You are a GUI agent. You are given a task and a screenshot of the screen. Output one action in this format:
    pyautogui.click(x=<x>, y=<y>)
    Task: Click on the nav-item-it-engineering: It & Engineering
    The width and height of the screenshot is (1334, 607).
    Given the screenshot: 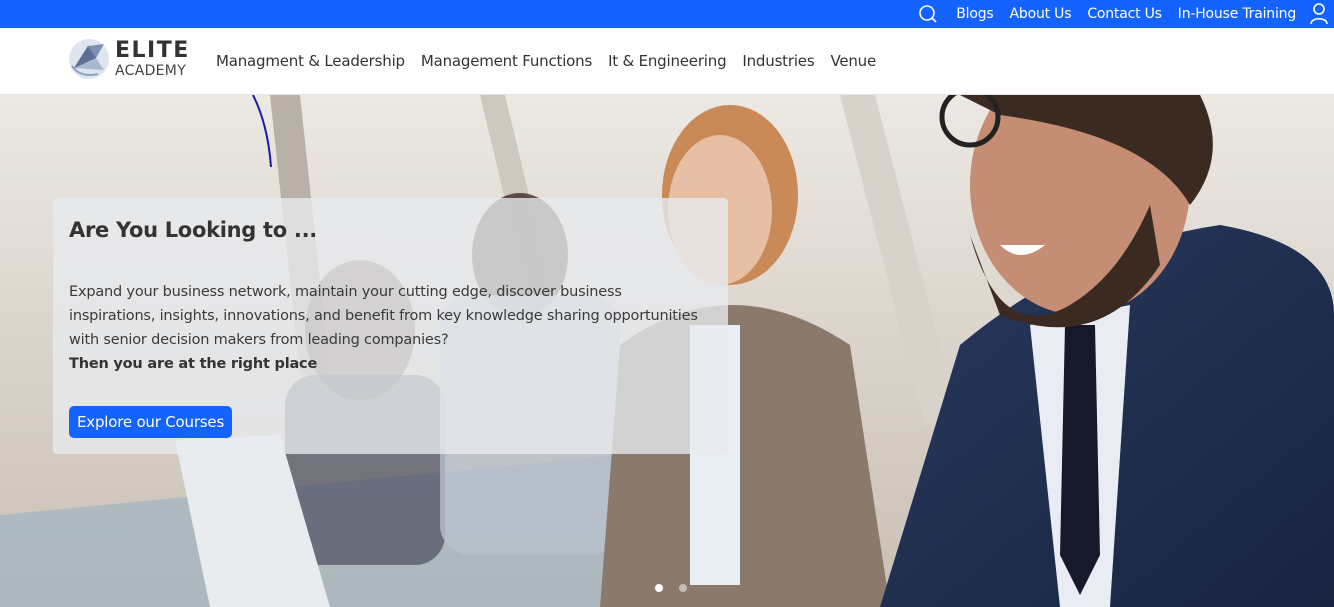 What is the action you would take?
    pyautogui.click(x=667, y=61)
    